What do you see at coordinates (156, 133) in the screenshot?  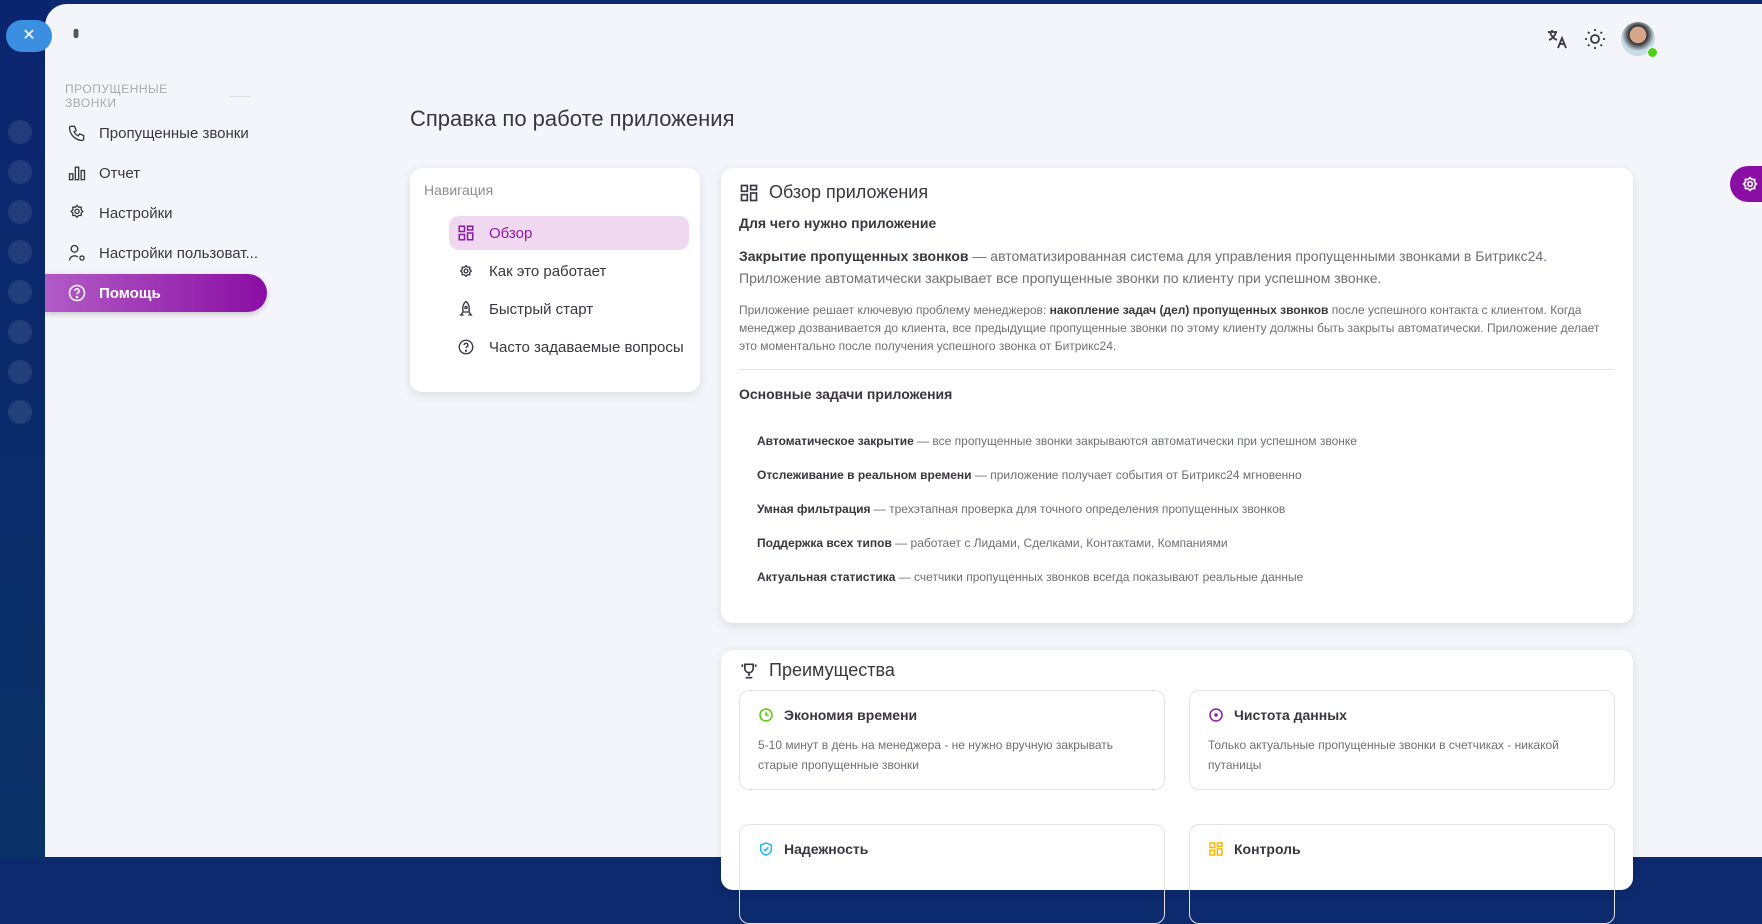 I see `sidebar-item-missed-calls: Пропущенные звонки` at bounding box center [156, 133].